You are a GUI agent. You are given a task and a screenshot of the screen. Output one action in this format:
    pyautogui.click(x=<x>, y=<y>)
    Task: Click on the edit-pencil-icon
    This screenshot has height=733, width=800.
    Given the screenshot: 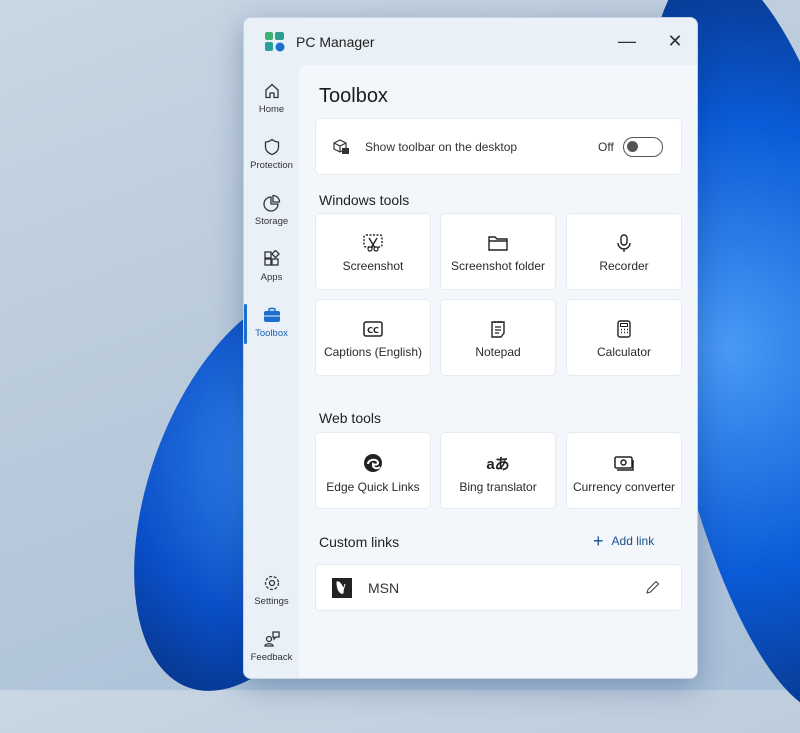 What is the action you would take?
    pyautogui.click(x=652, y=587)
    